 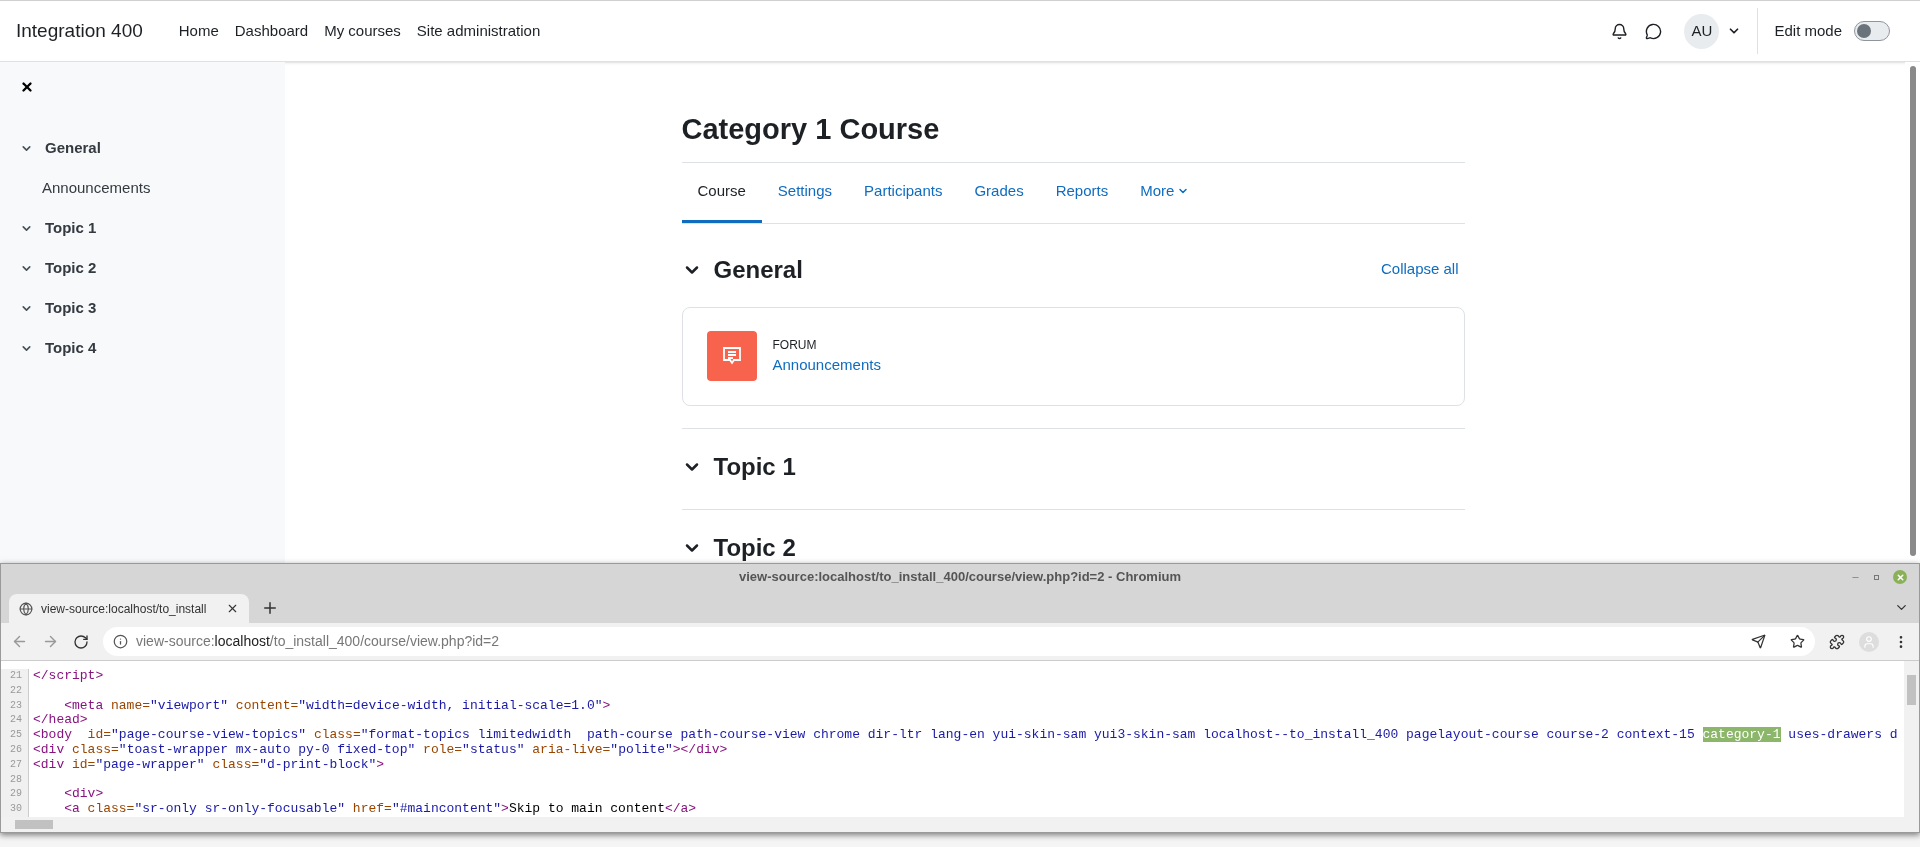 I want to click on drawer-activity-link: Announcements, so click(x=96, y=188).